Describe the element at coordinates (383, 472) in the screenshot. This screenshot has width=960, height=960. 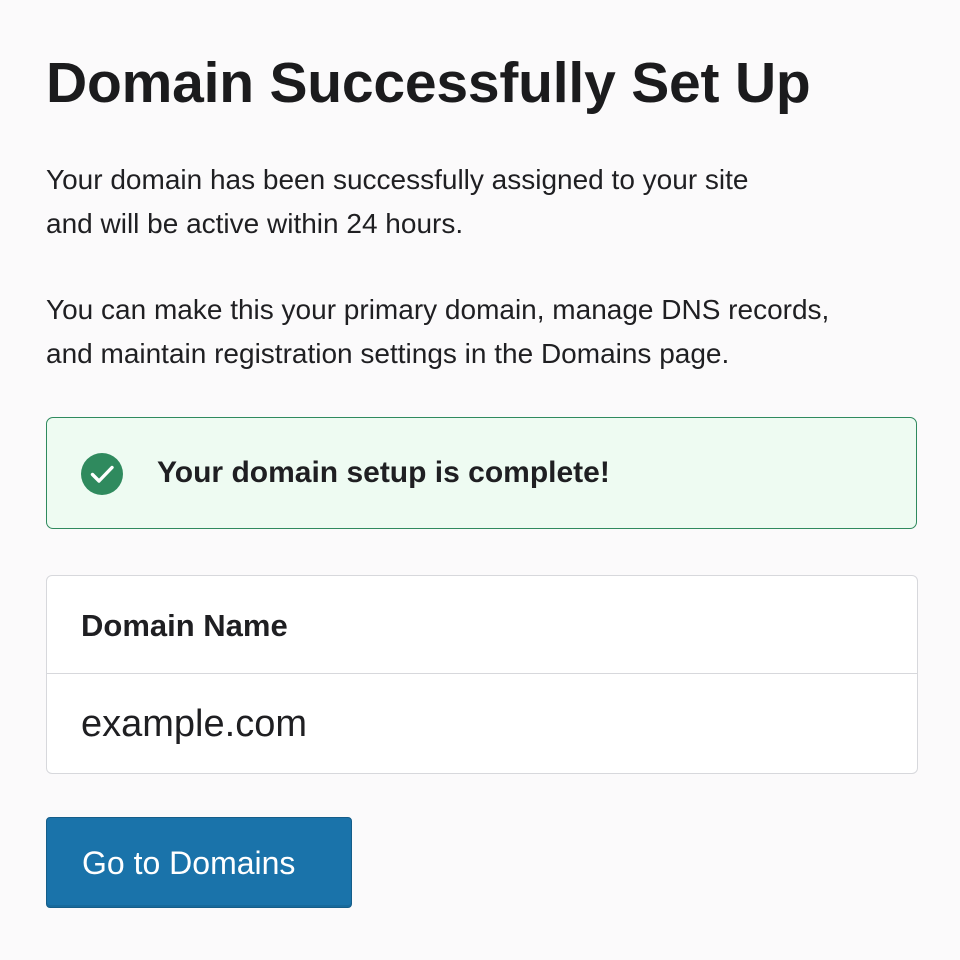
I see `success-message: Your domain setup is complete!` at that location.